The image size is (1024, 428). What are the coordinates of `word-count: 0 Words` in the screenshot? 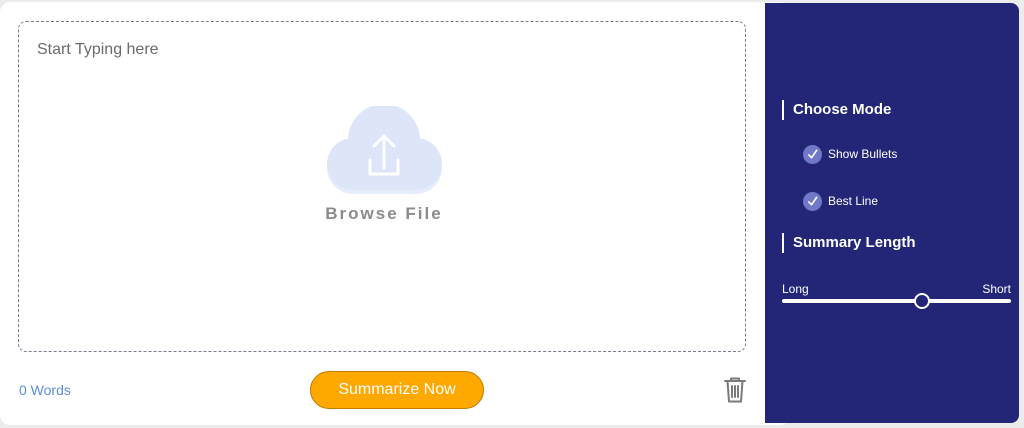 It's located at (45, 390).